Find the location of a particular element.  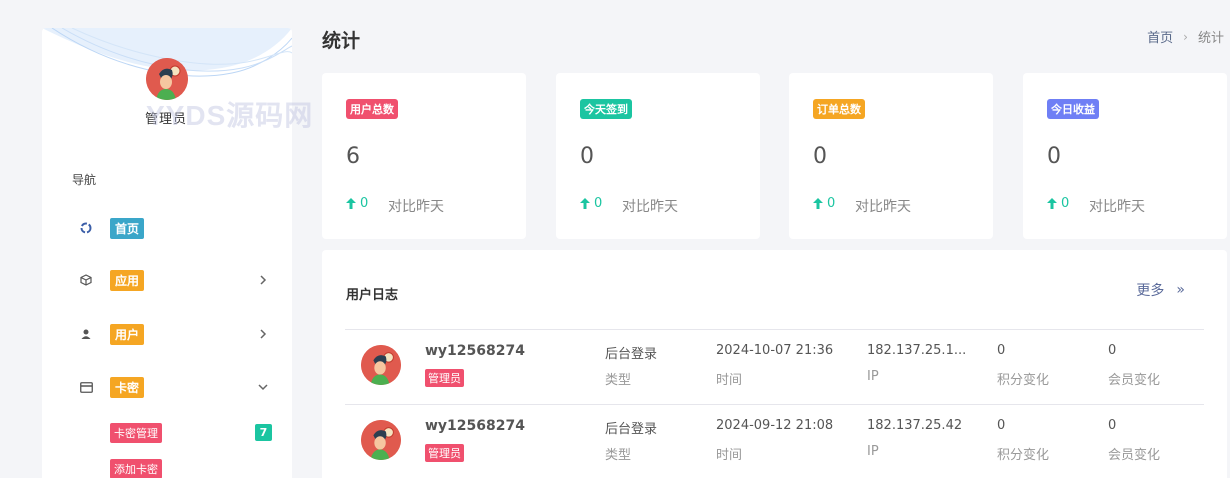

sidebar-subitem-label: 卡密管理 is located at coordinates (136, 433).